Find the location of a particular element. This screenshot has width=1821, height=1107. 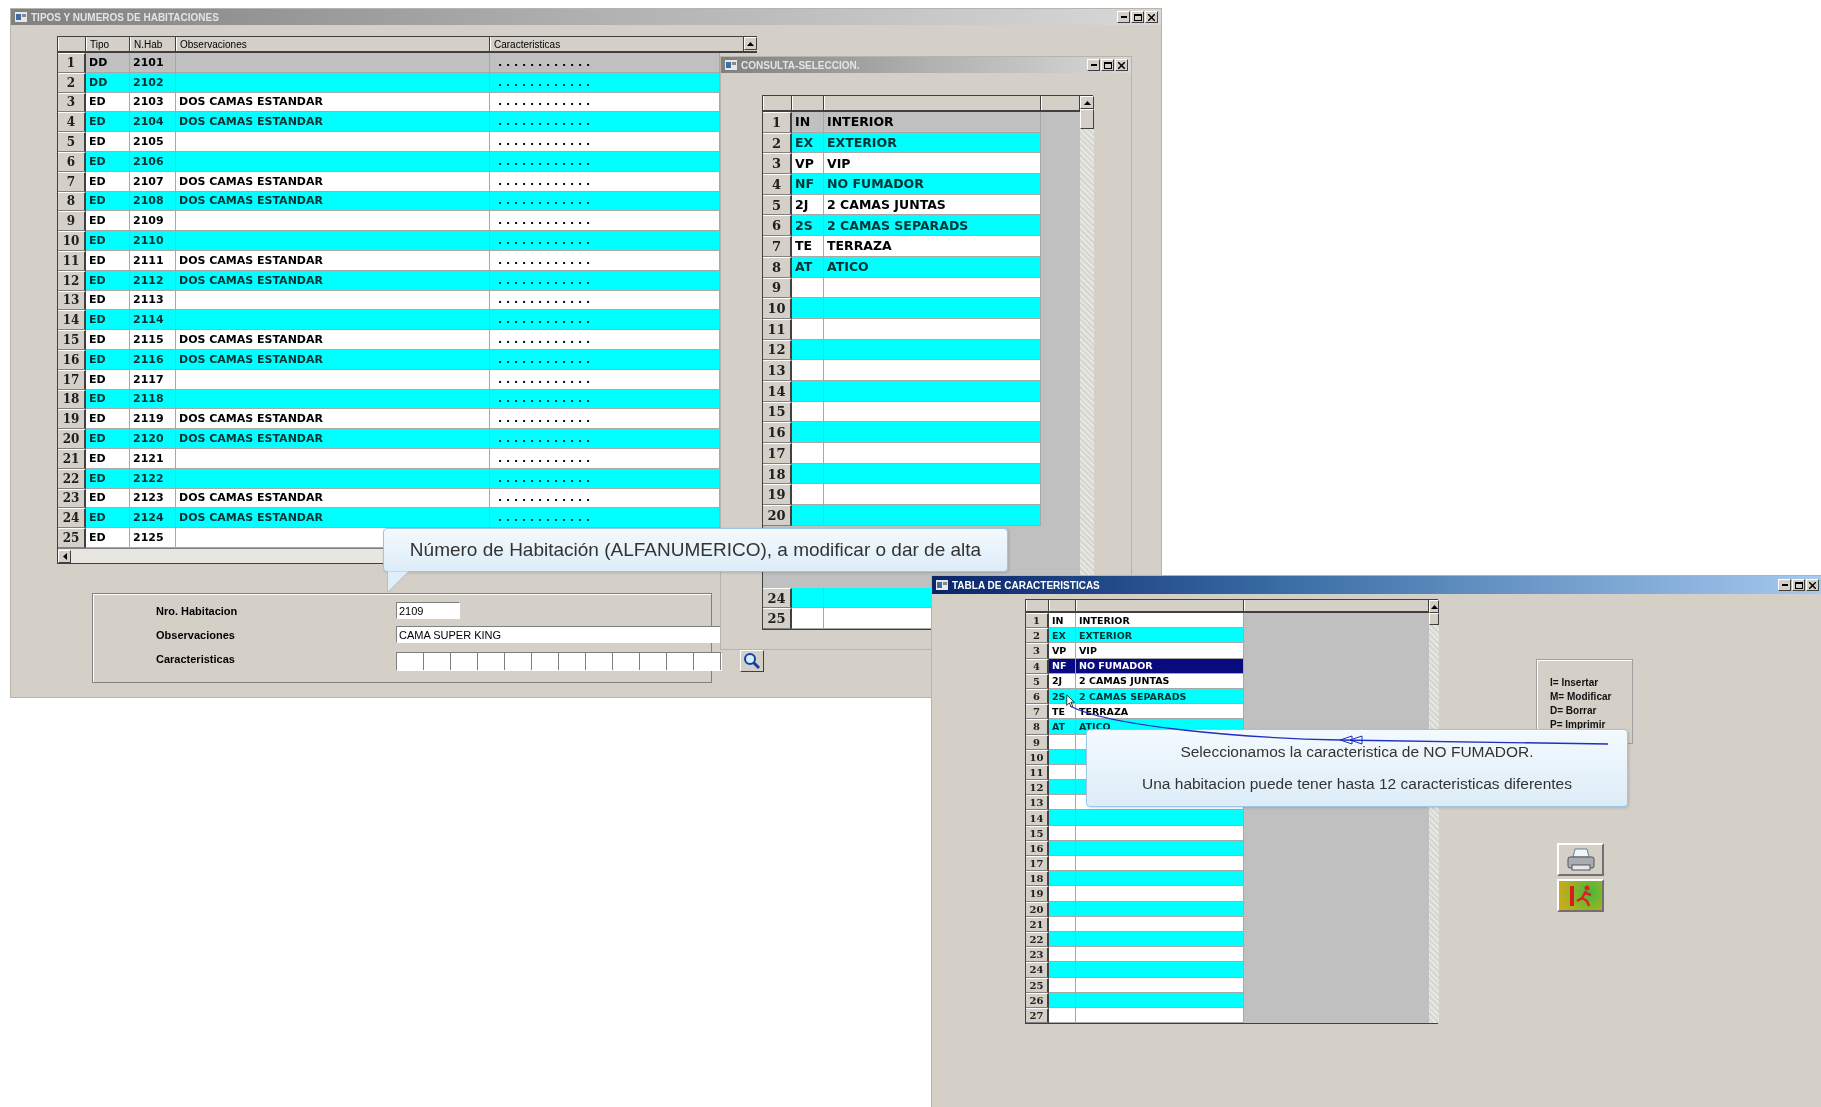

table-cell: NO FUMADOR is located at coordinates (875, 184).